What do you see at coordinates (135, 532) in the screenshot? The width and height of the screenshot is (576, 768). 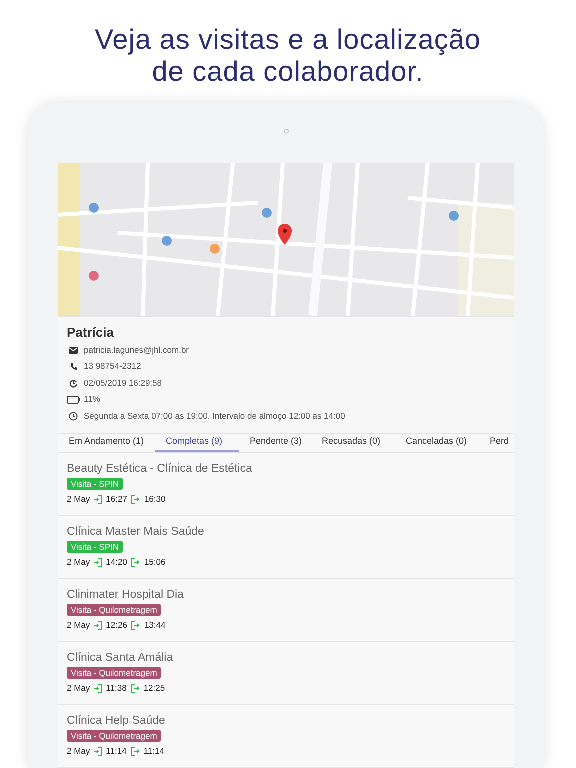 I see `visit-title: Clínica Master Mais Saúde` at bounding box center [135, 532].